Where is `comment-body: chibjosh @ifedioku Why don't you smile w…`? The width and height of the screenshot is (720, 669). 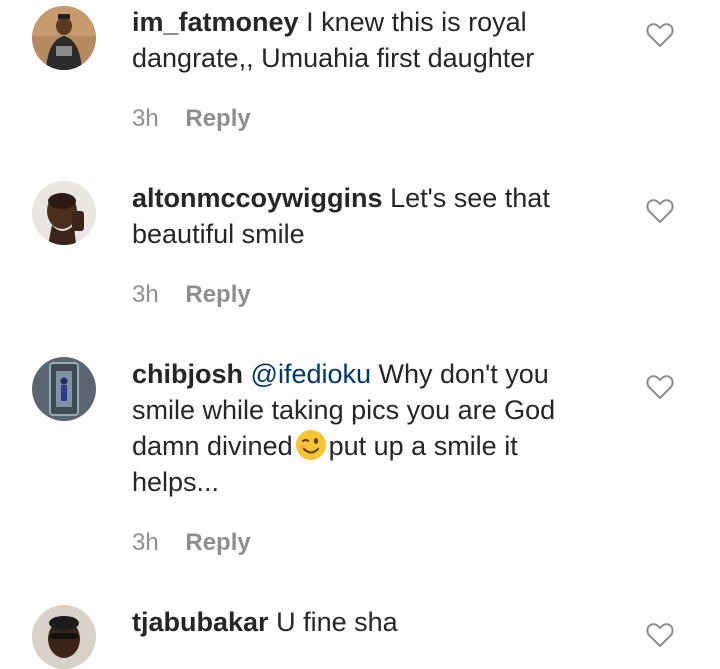
comment-body: chibjosh @ifedioku Why don't you smile w… is located at coordinates (367, 428).